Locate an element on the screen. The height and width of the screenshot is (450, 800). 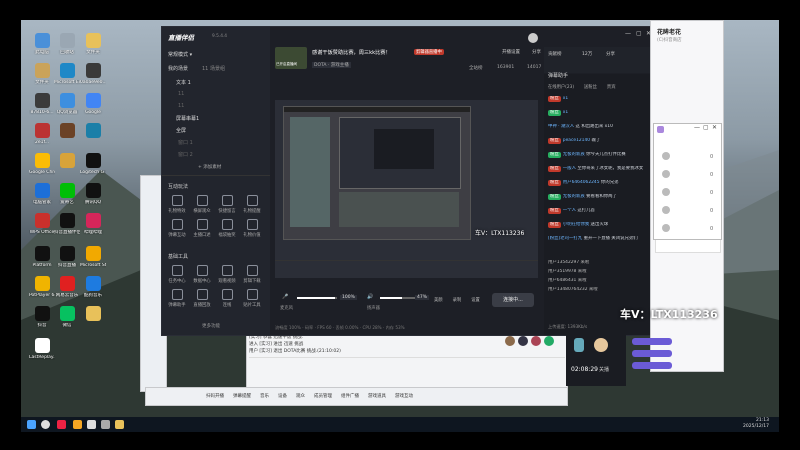
desktop-icon: 爱奇艺 is located at coordinates (67, 194).